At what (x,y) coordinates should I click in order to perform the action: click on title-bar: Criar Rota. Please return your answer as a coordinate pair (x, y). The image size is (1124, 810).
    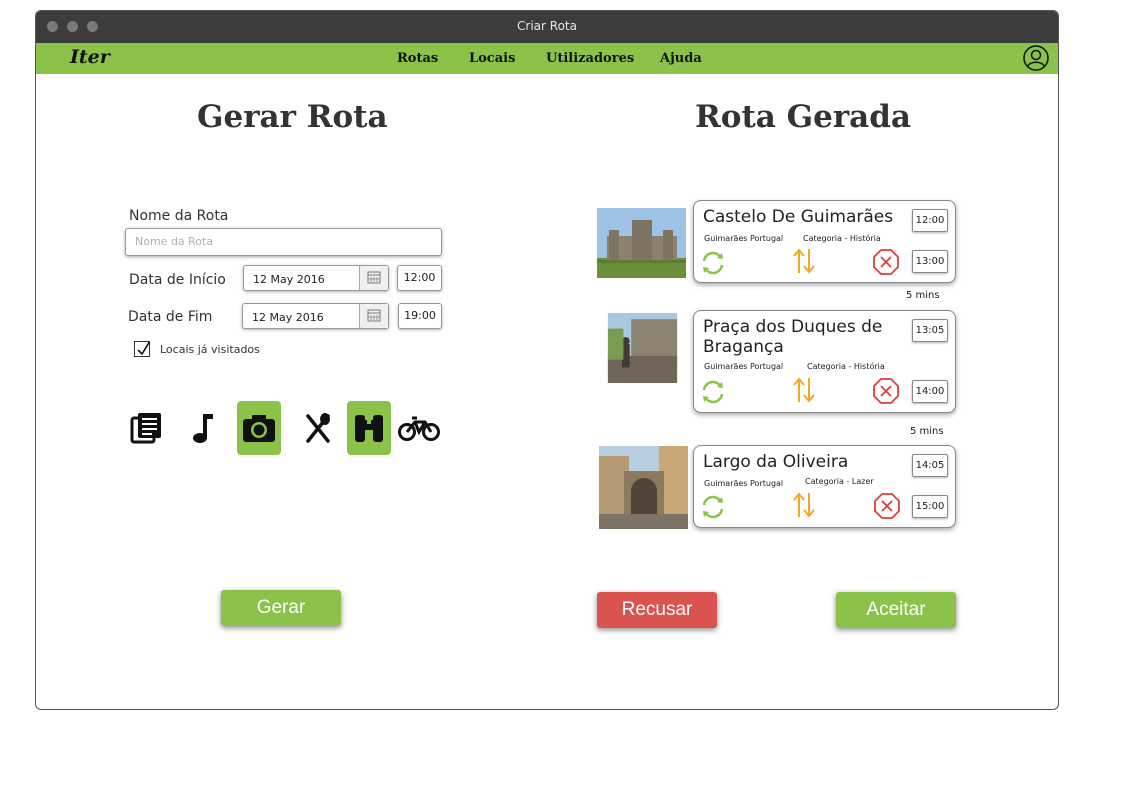
    Looking at the image, I should click on (547, 27).